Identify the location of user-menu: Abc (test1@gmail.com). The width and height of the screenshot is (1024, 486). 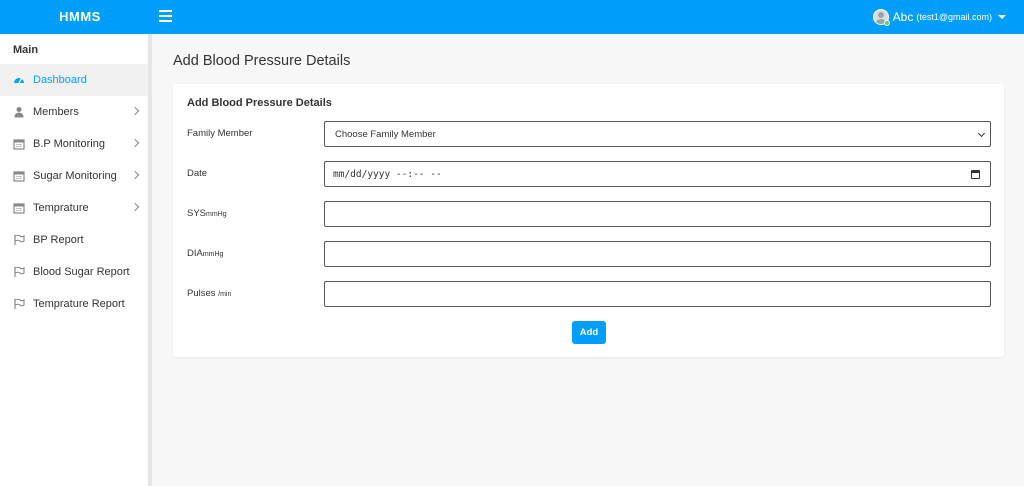
(939, 17).